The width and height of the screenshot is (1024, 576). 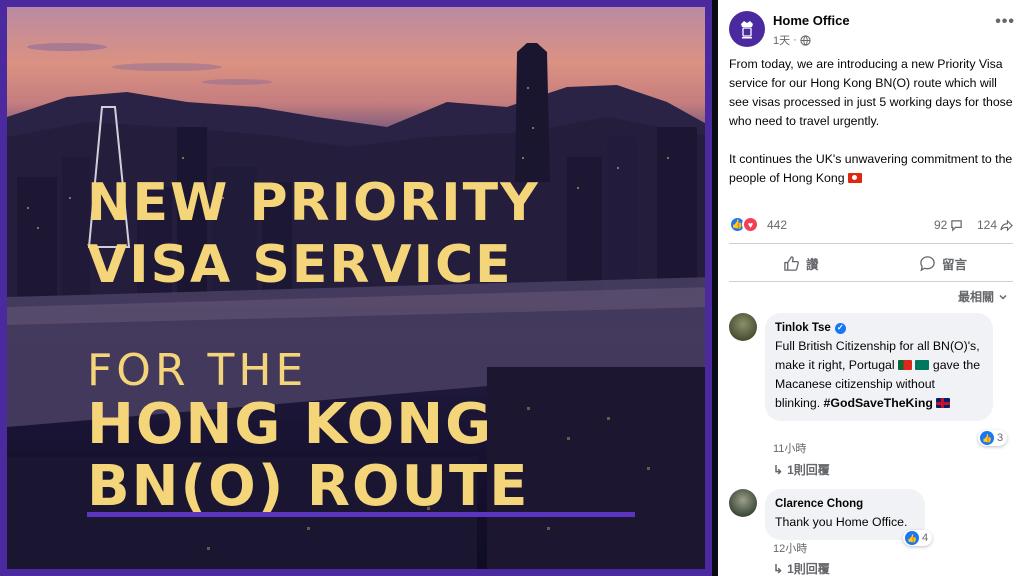 I want to click on headline-bno-route: BN(O) ROUTE, so click(x=308, y=486).